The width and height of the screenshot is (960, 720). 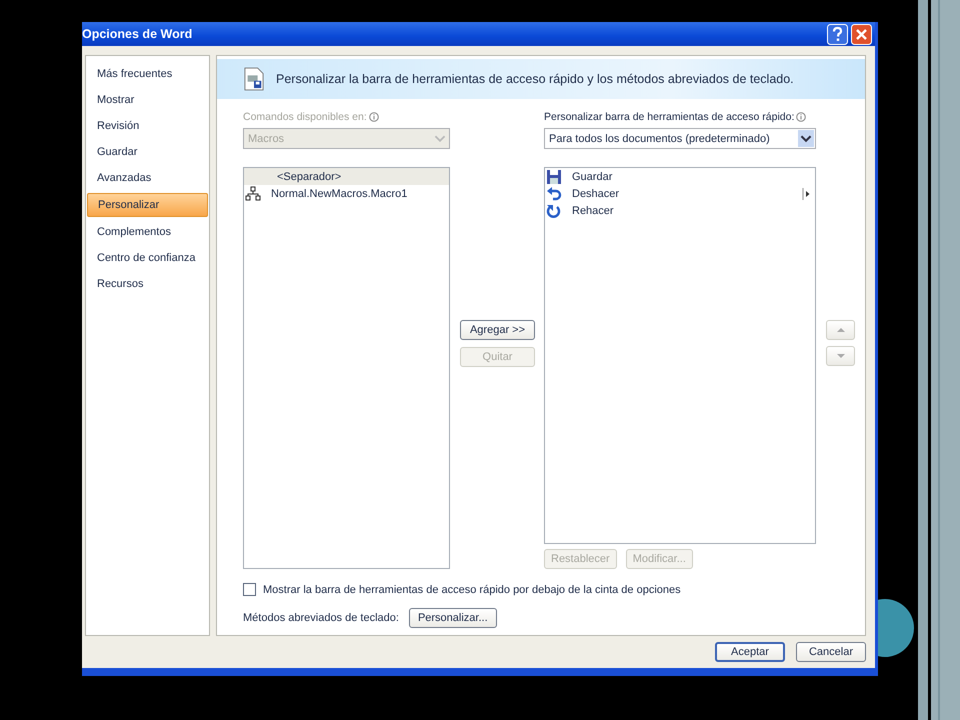 I want to click on sidebar-item: Complementos, so click(x=147, y=232).